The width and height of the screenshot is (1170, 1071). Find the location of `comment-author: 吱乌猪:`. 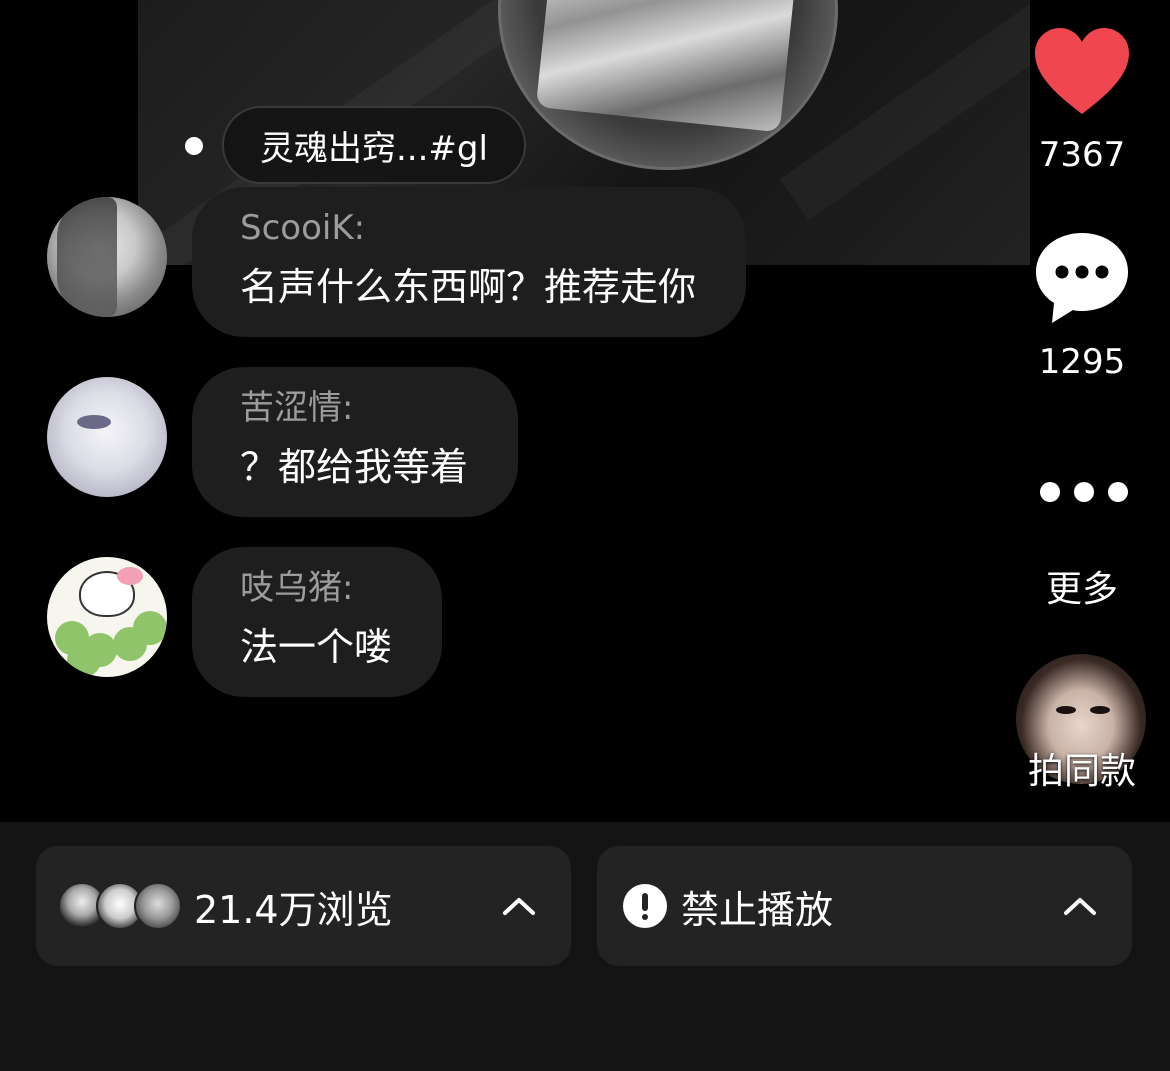

comment-author: 吱乌猪: is located at coordinates (297, 588).